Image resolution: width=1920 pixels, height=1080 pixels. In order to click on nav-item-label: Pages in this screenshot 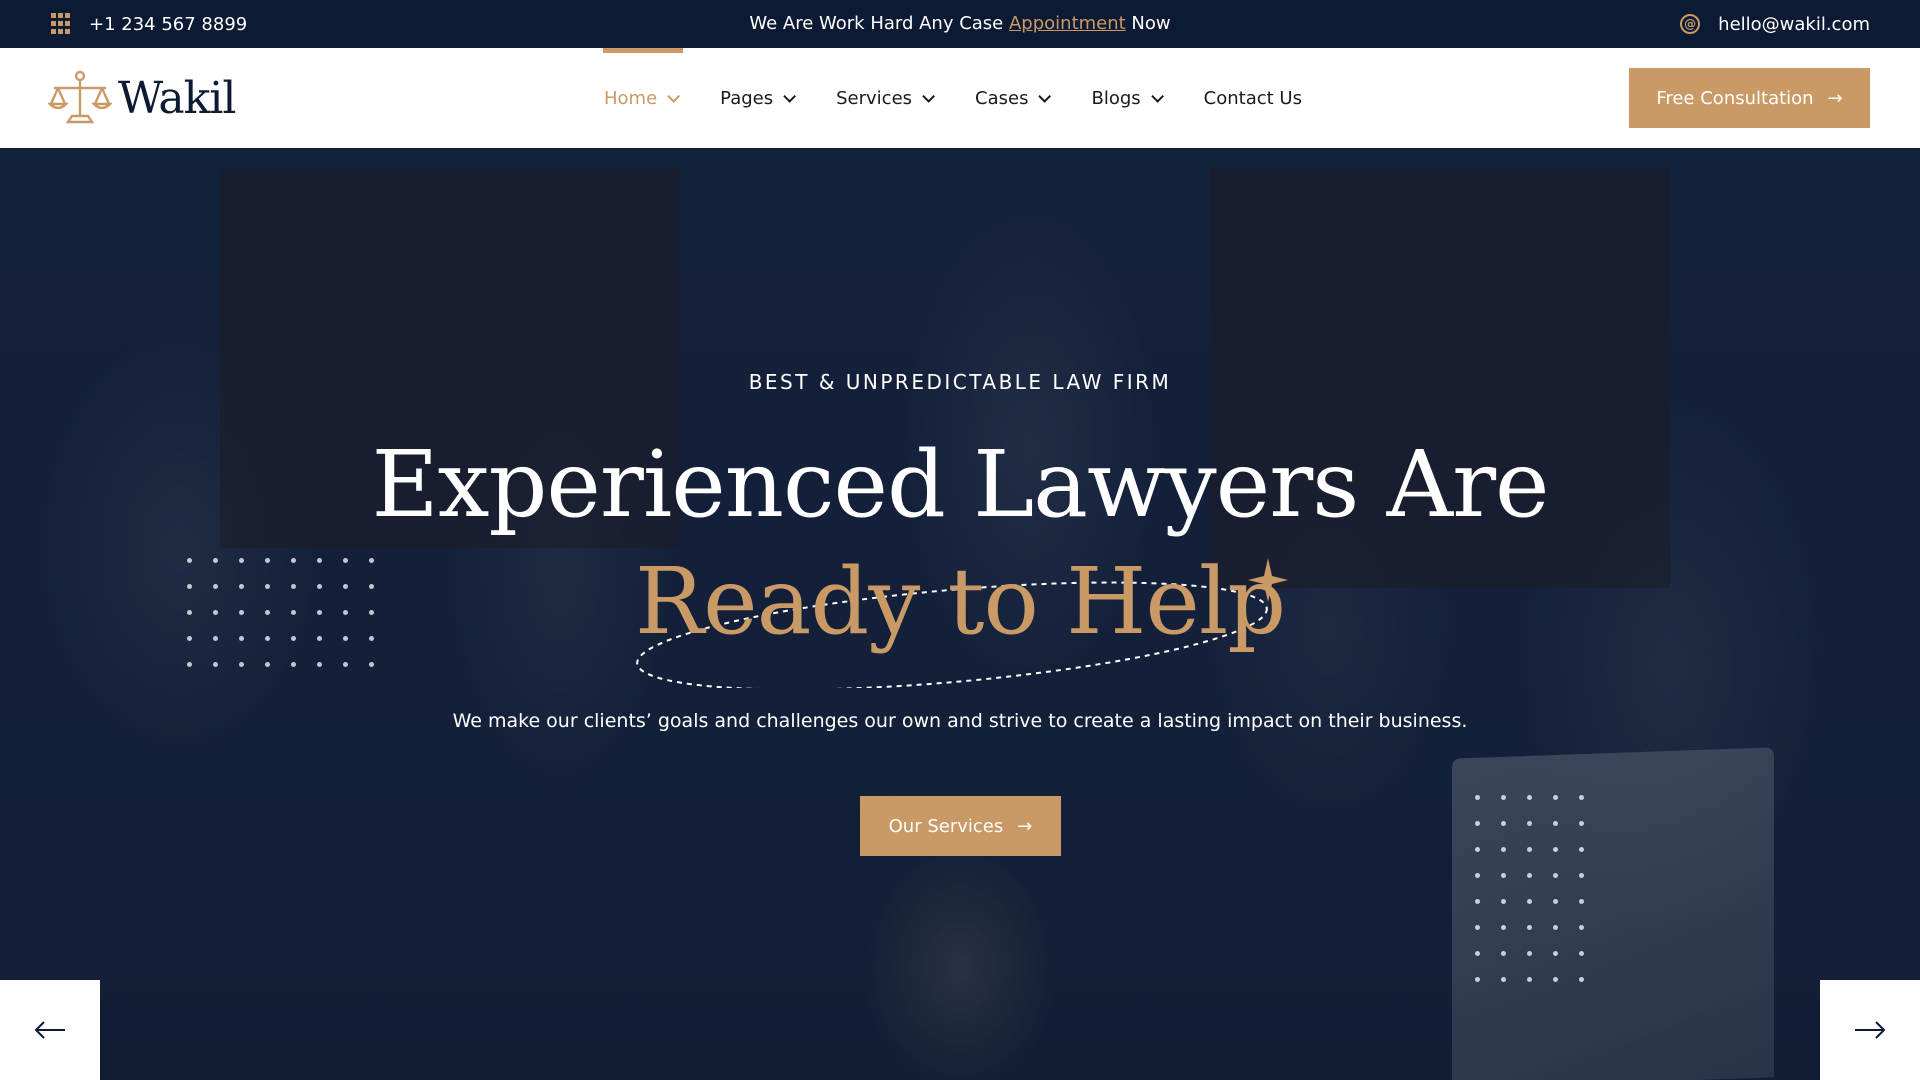, I will do `click(747, 98)`.